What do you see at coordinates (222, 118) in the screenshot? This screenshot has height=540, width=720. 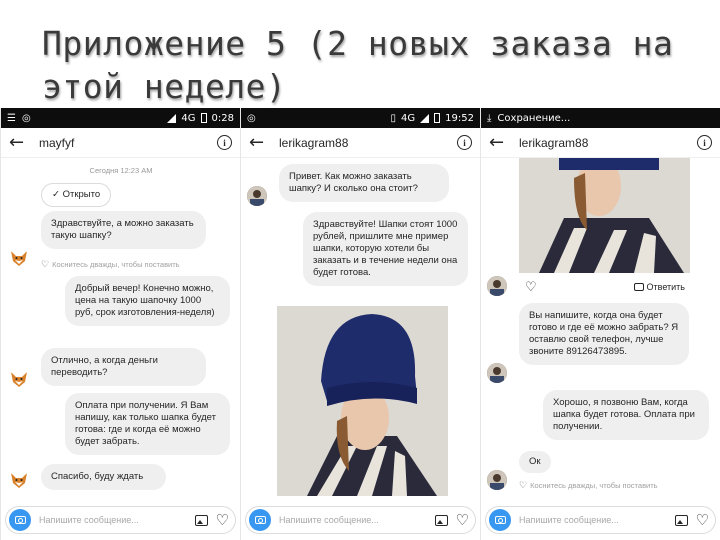 I see `clock: 0:28` at bounding box center [222, 118].